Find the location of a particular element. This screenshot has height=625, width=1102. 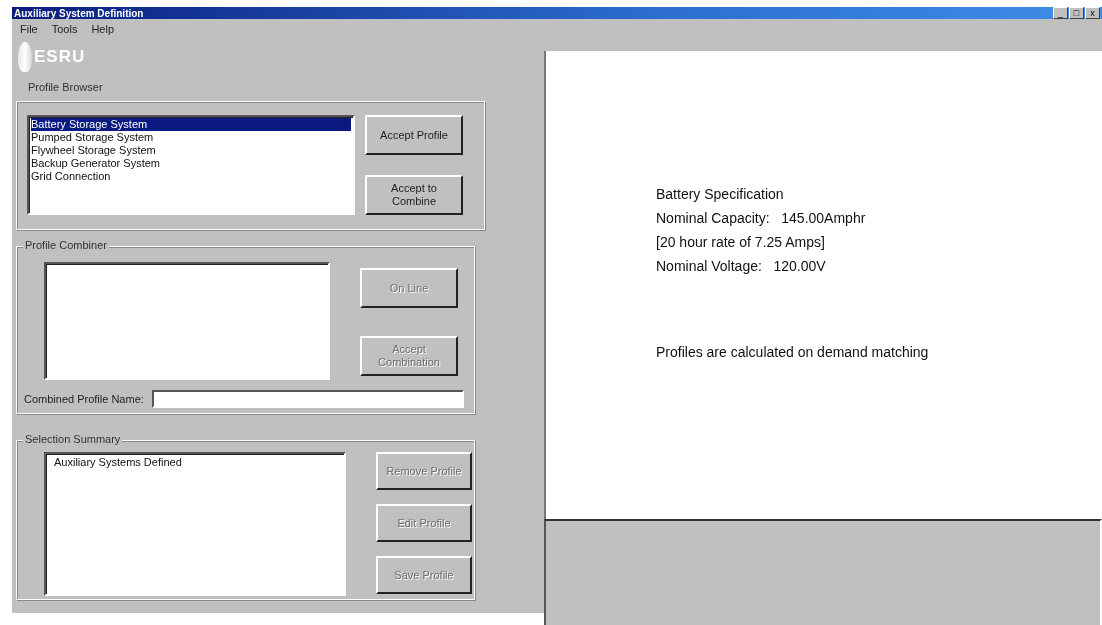

group-label: Profile Combiner is located at coordinates (66, 245).